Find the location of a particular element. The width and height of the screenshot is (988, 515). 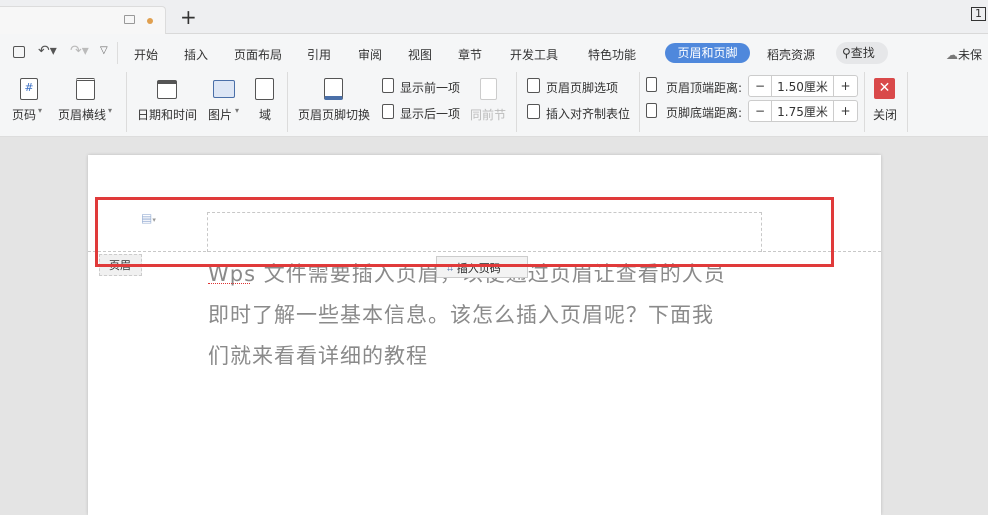

find-button: ⚲查找 is located at coordinates (862, 53).